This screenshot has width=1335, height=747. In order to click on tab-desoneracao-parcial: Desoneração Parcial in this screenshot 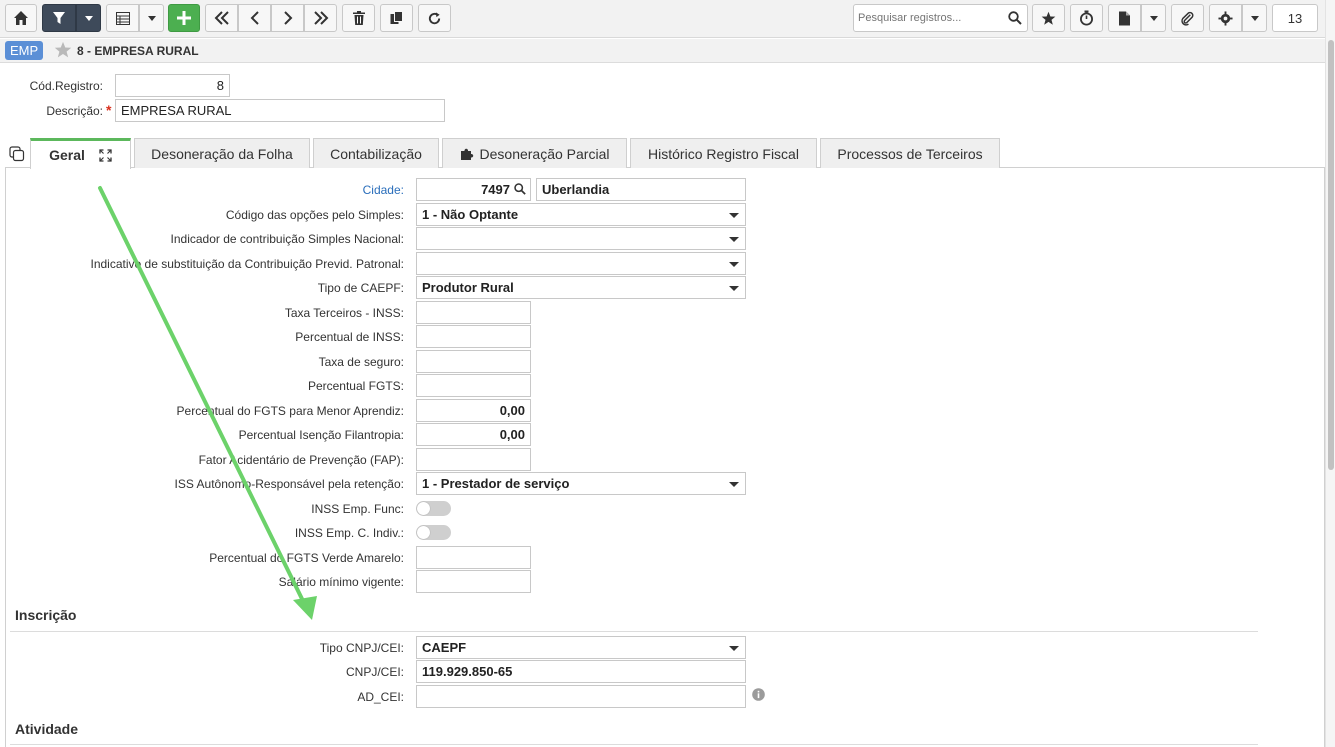, I will do `click(534, 153)`.